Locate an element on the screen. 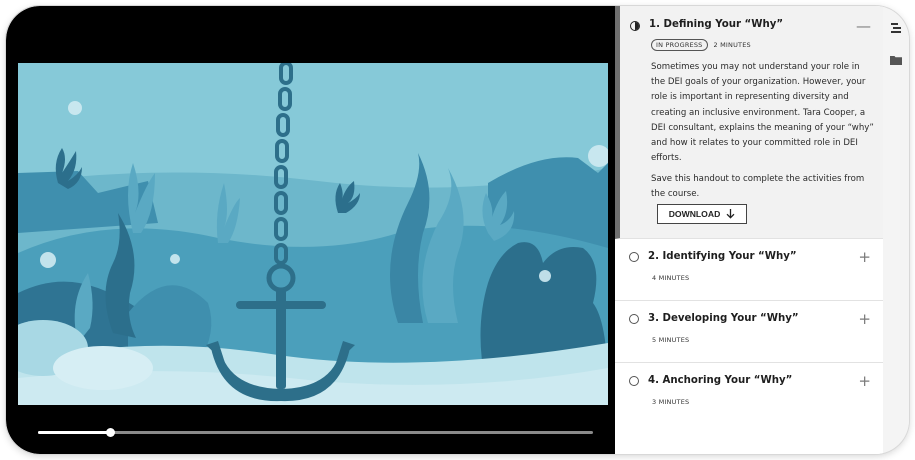 The height and width of the screenshot is (460, 915). video-progress-bar is located at coordinates (315, 432).